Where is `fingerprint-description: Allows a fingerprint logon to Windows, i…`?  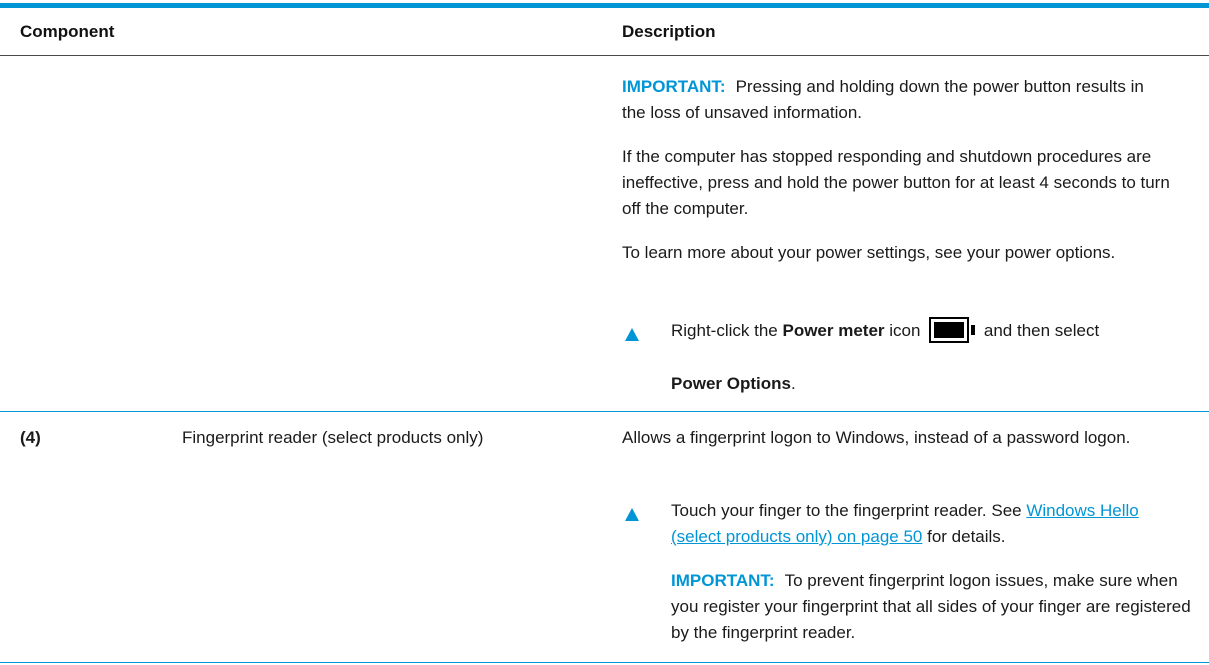
fingerprint-description: Allows a fingerprint logon to Windows, i… is located at coordinates (876, 437).